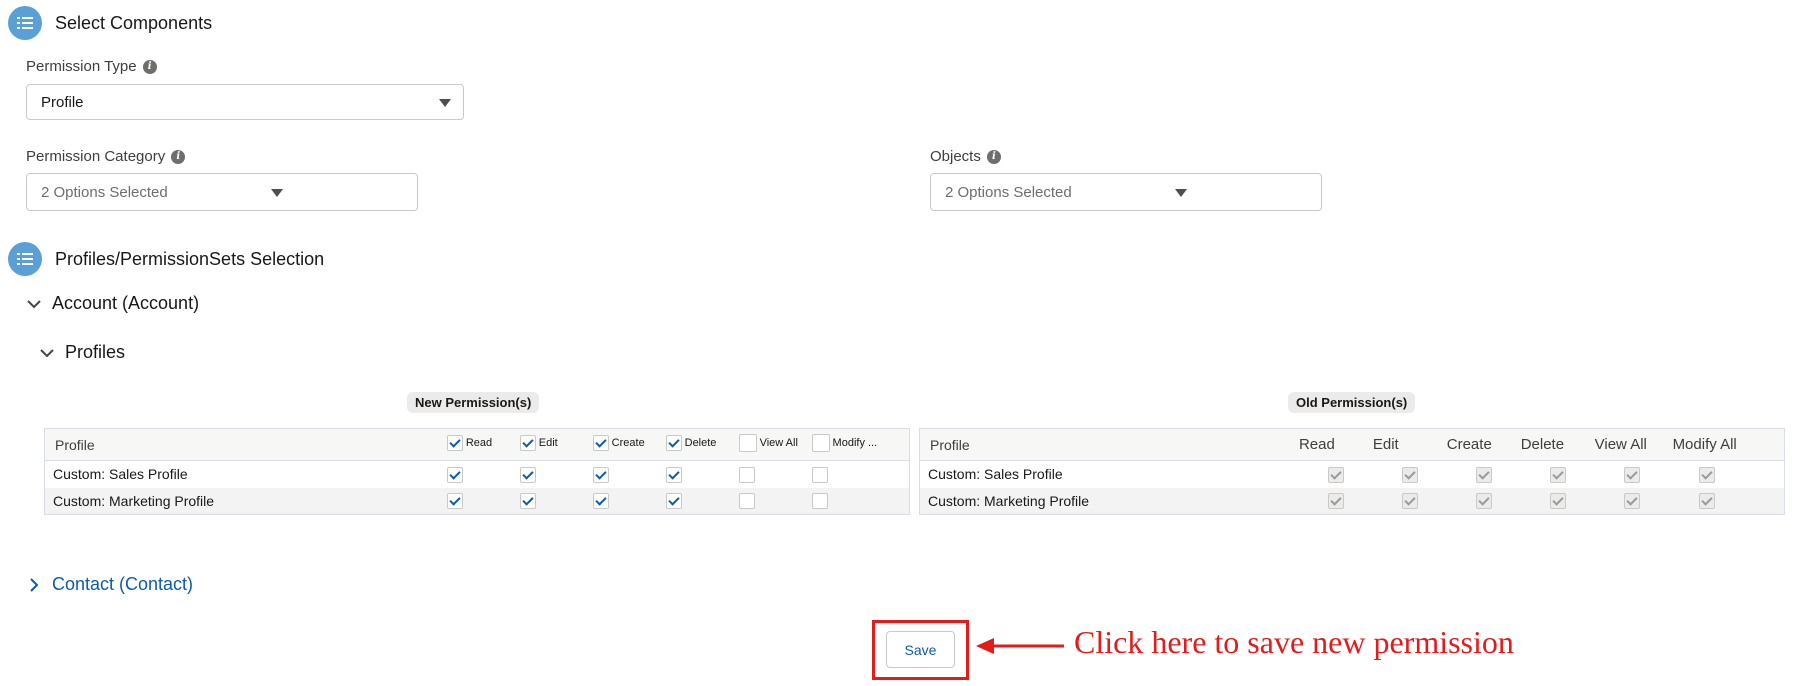 This screenshot has width=1807, height=686. What do you see at coordinates (222, 192) in the screenshot?
I see `permission-category-select: 2 Options Selected` at bounding box center [222, 192].